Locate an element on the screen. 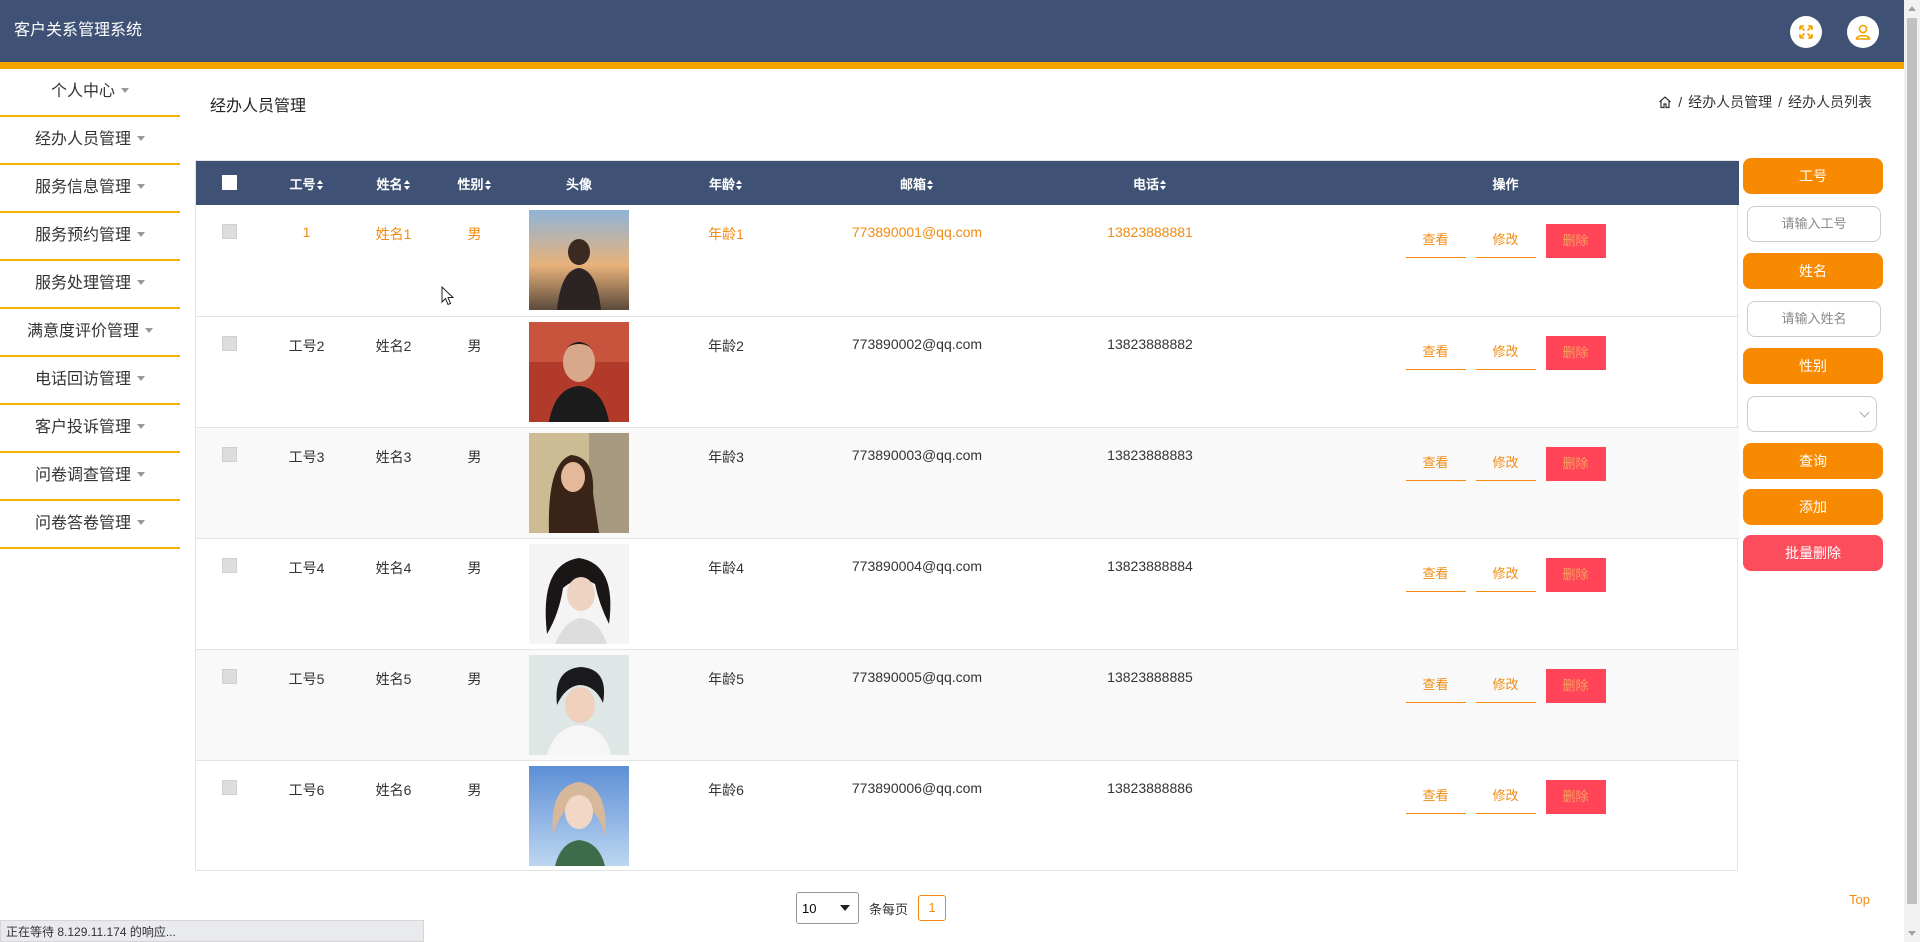  user-icon is located at coordinates (1863, 32).